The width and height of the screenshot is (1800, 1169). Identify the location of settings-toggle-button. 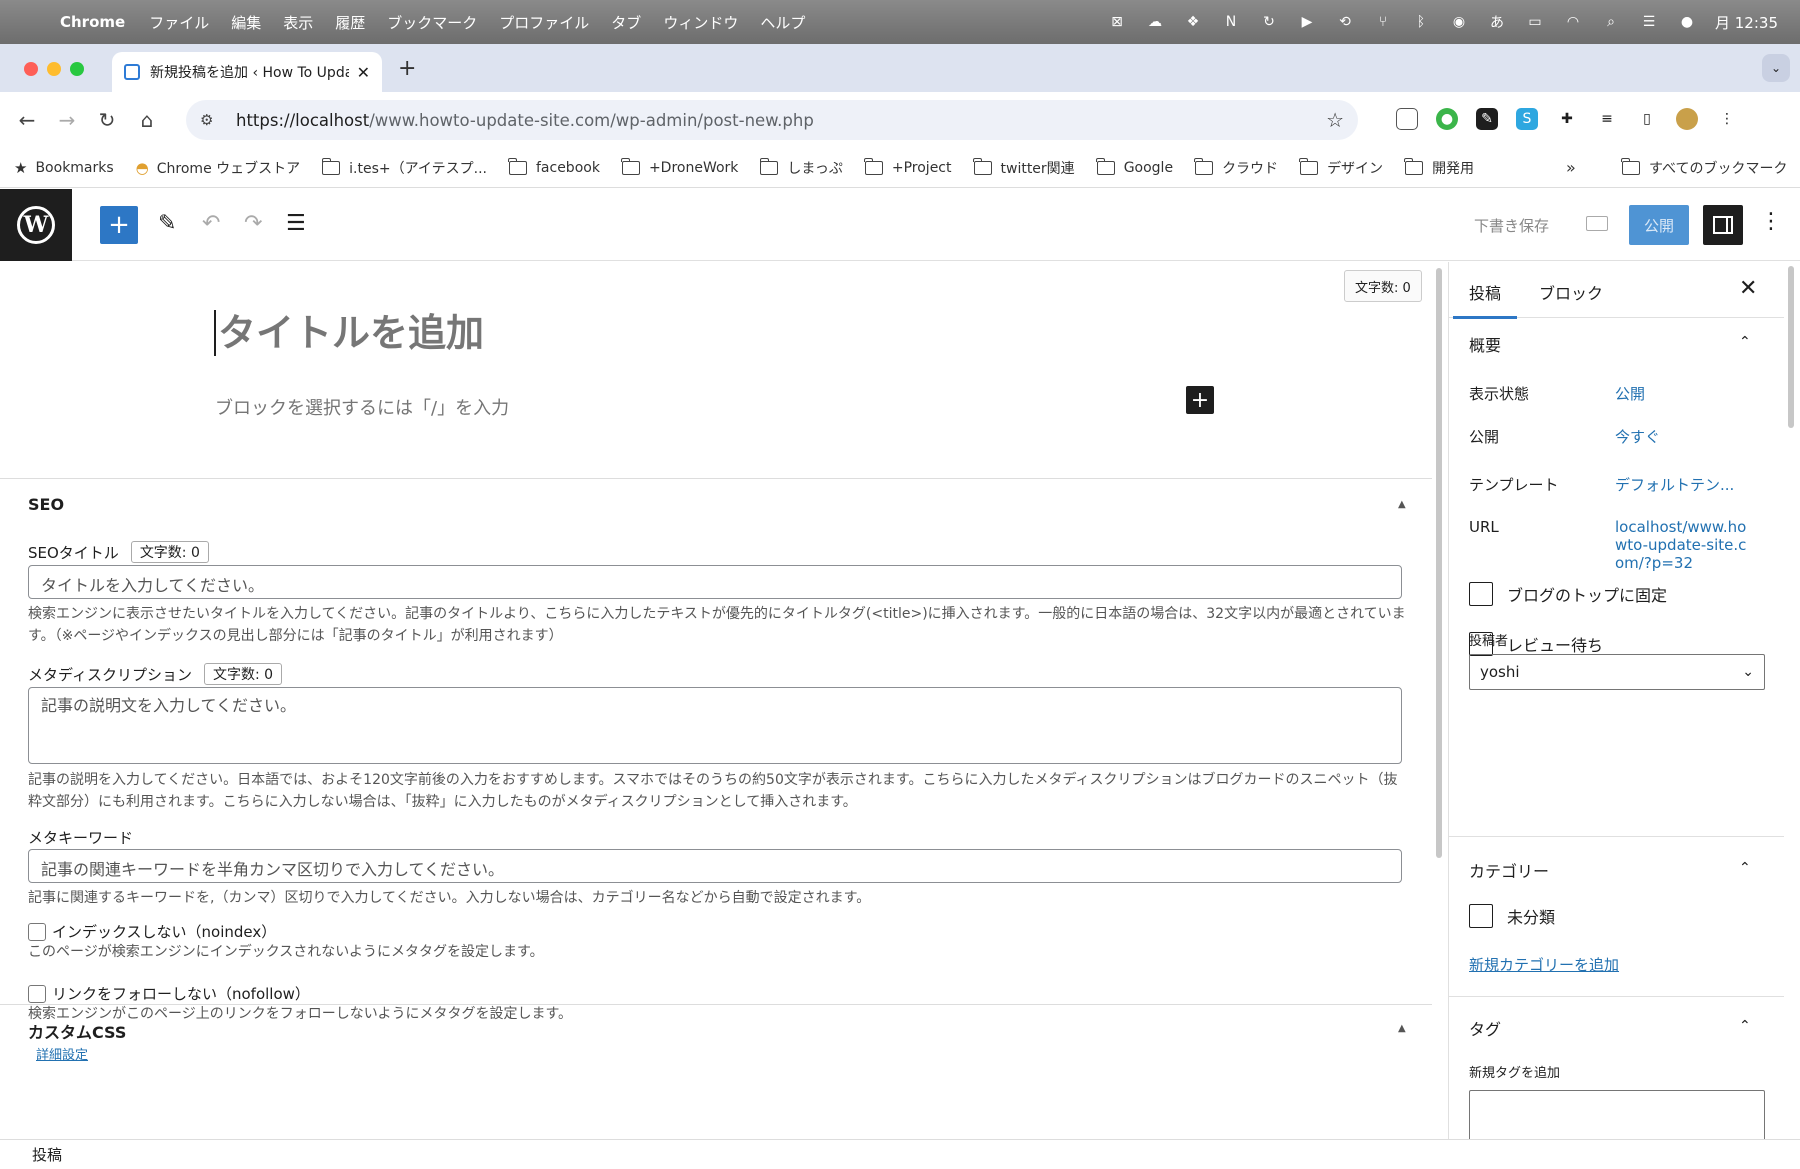
(1723, 225).